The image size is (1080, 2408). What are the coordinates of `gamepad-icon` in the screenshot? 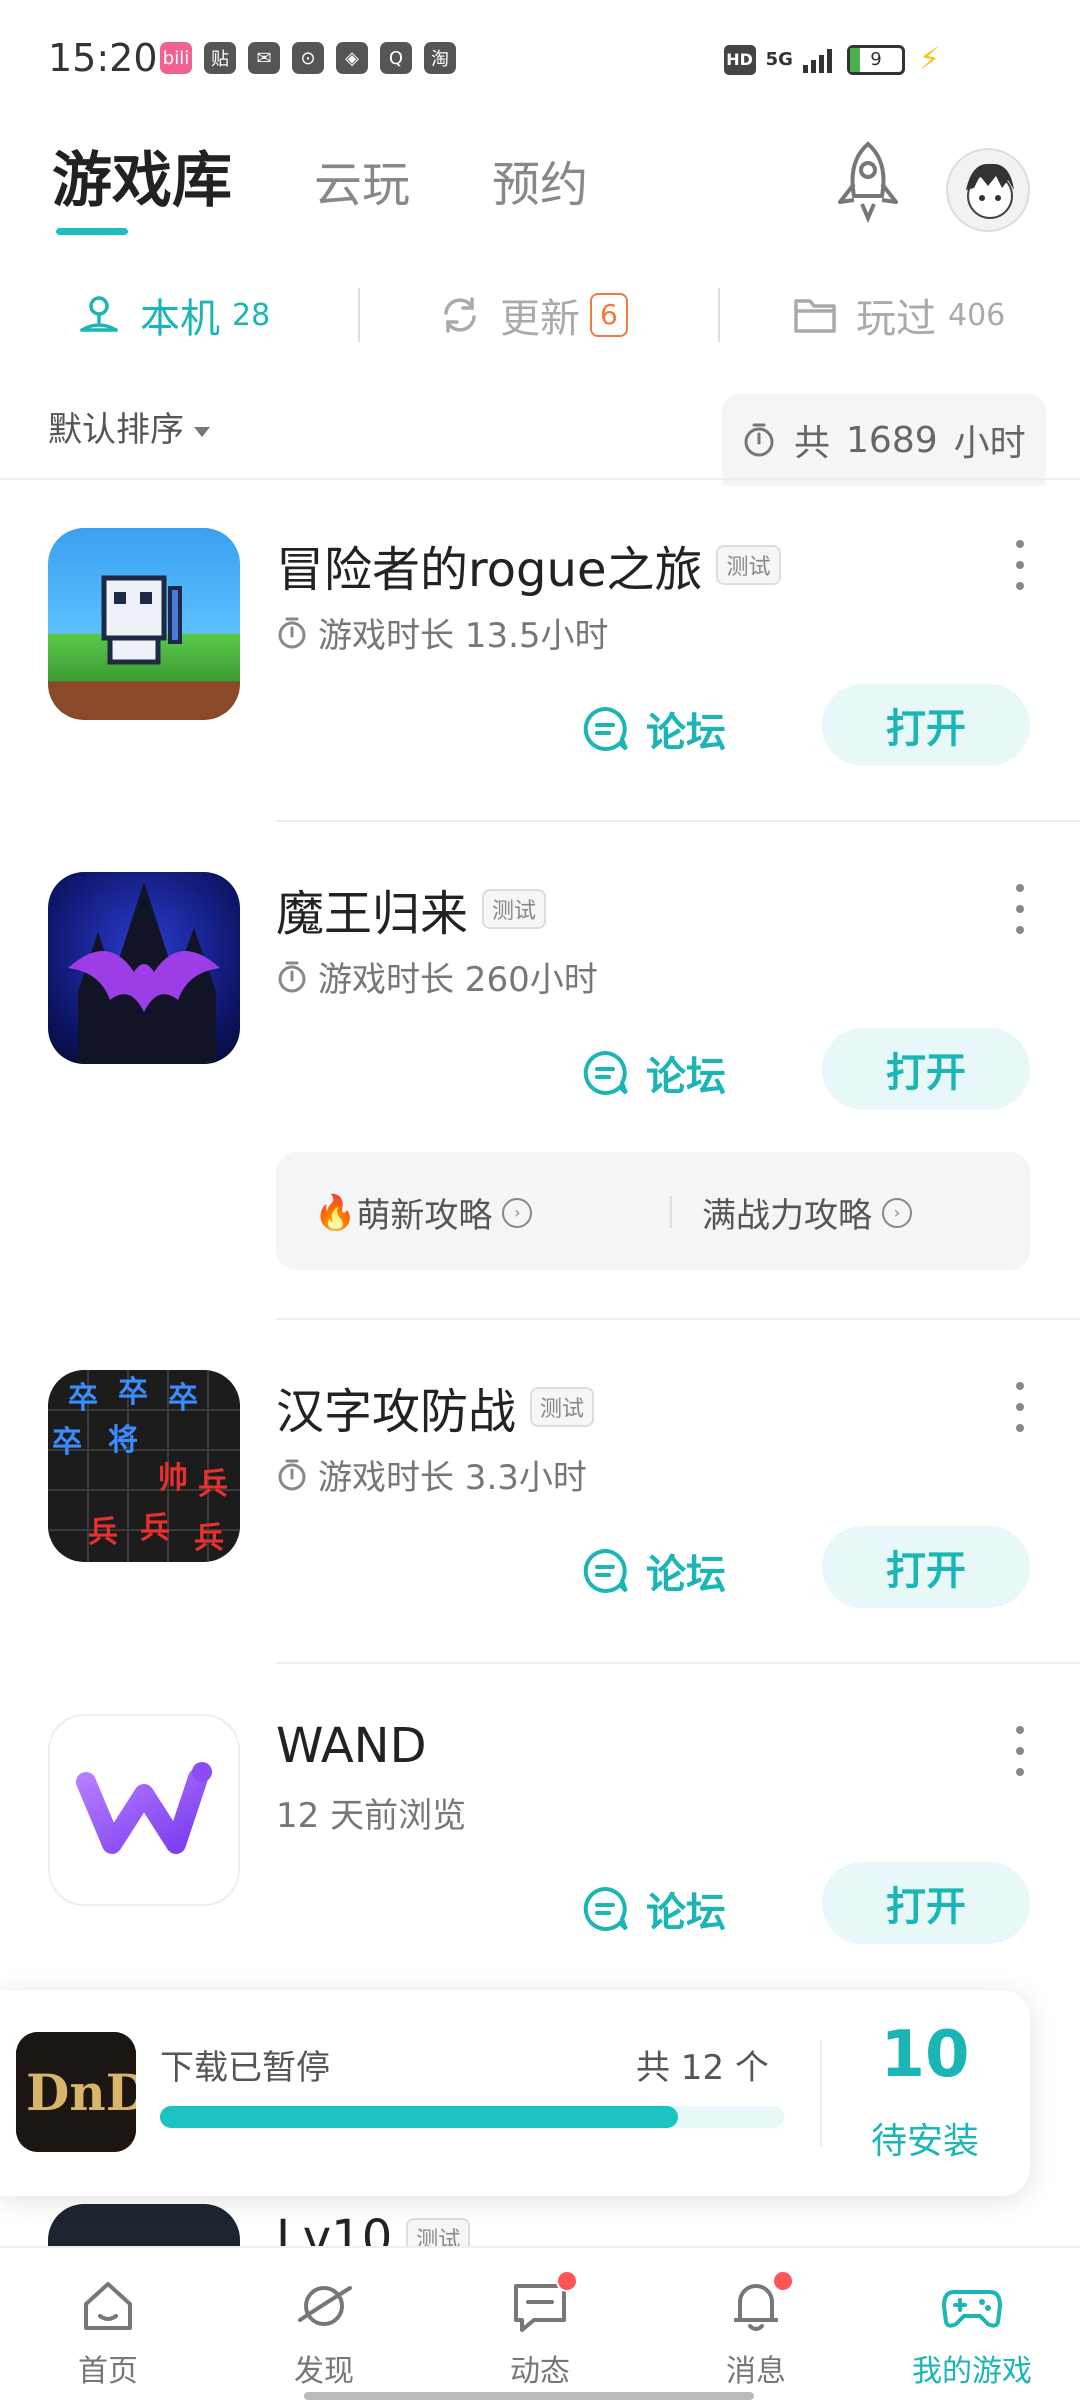 It's located at (972, 2309).